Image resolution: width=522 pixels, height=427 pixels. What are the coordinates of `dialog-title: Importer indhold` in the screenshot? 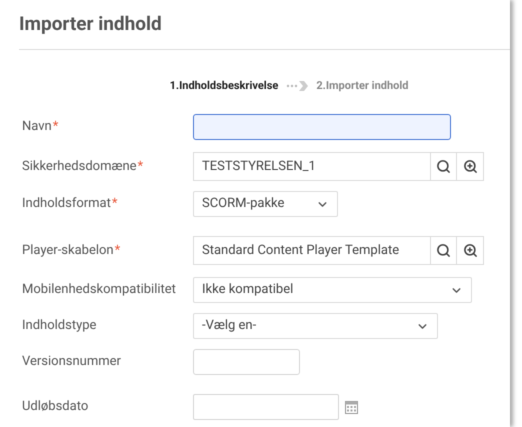 It's located at (91, 24).